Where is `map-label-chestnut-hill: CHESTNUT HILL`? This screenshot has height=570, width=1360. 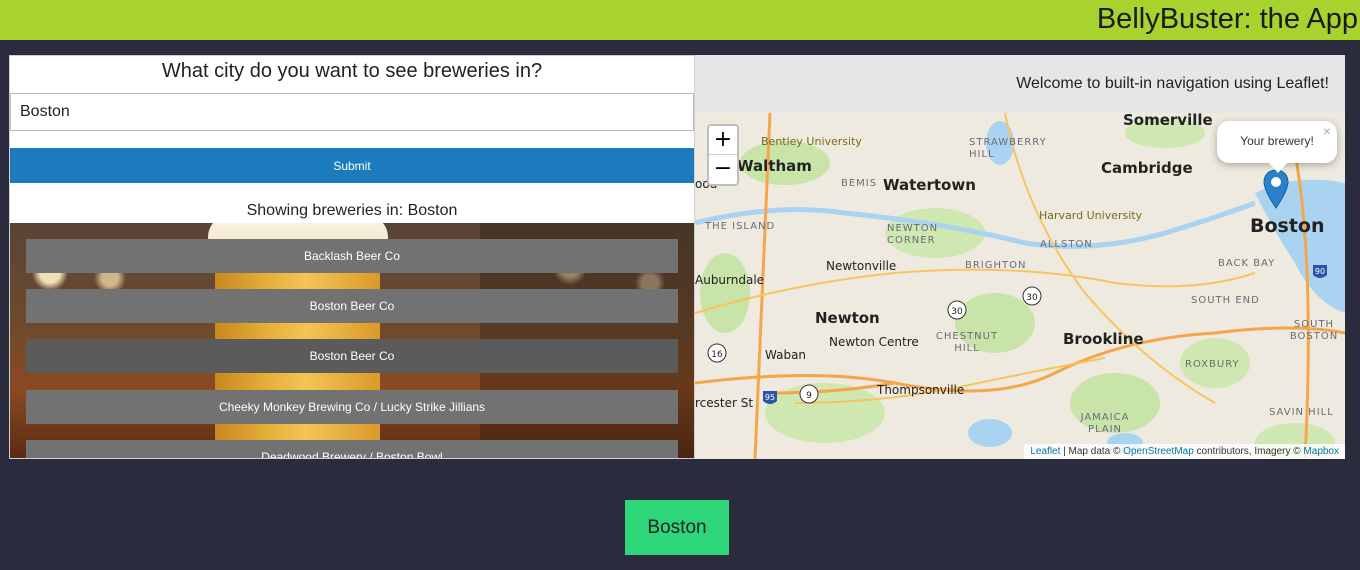 map-label-chestnut-hill: CHESTNUT HILL is located at coordinates (967, 342).